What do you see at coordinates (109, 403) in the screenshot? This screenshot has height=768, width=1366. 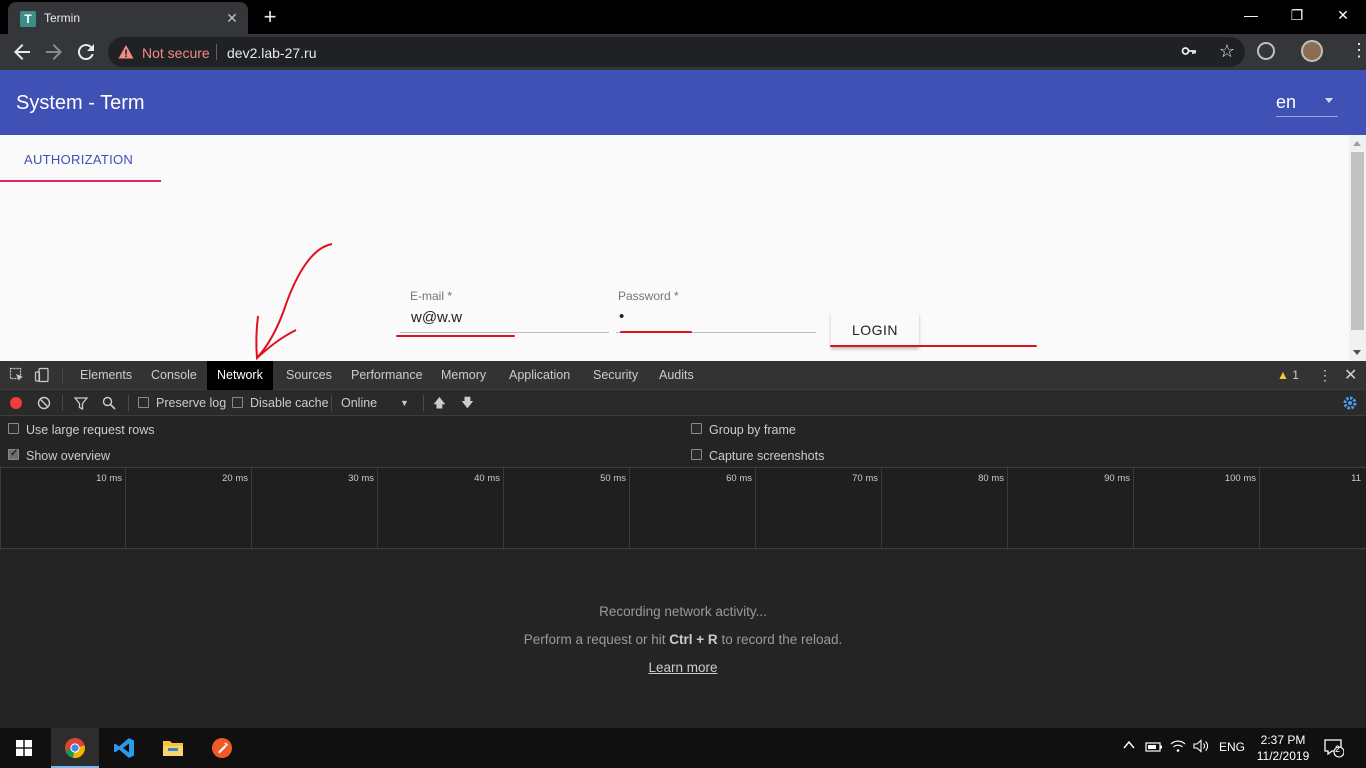 I see `search-icon` at bounding box center [109, 403].